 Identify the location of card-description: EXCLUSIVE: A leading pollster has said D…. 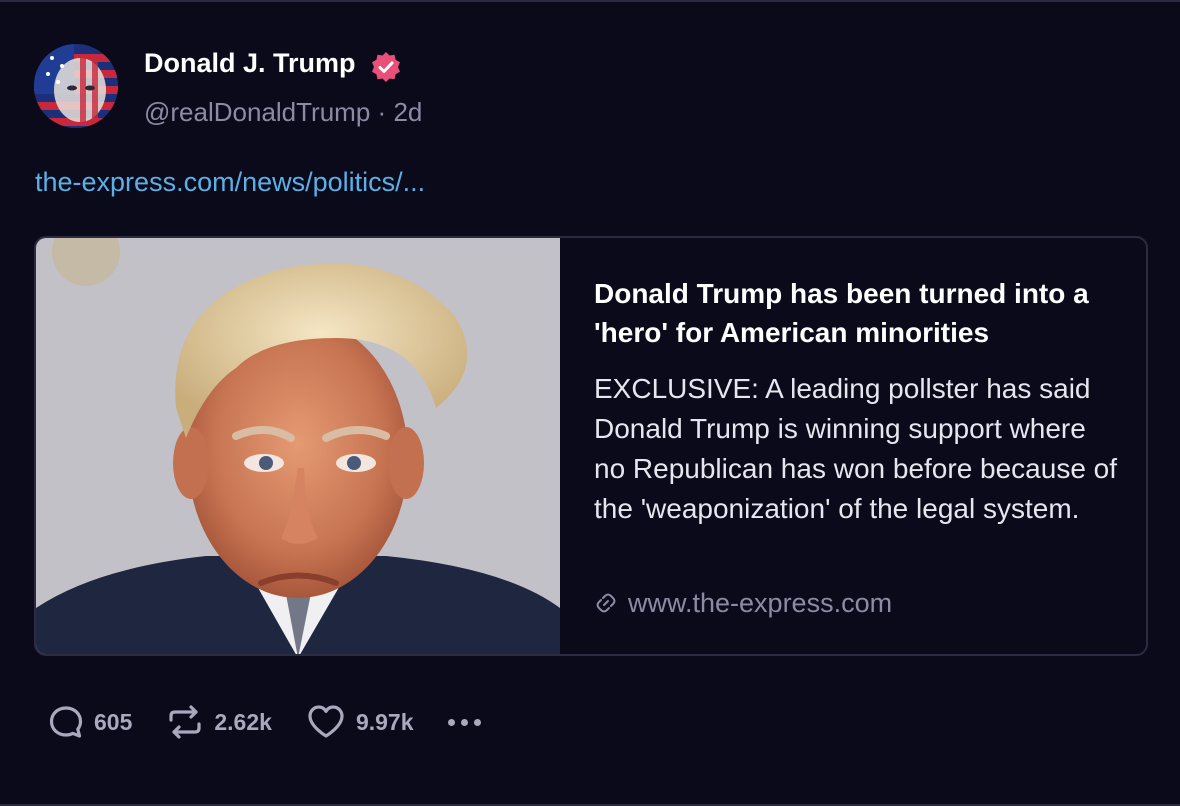
(856, 448).